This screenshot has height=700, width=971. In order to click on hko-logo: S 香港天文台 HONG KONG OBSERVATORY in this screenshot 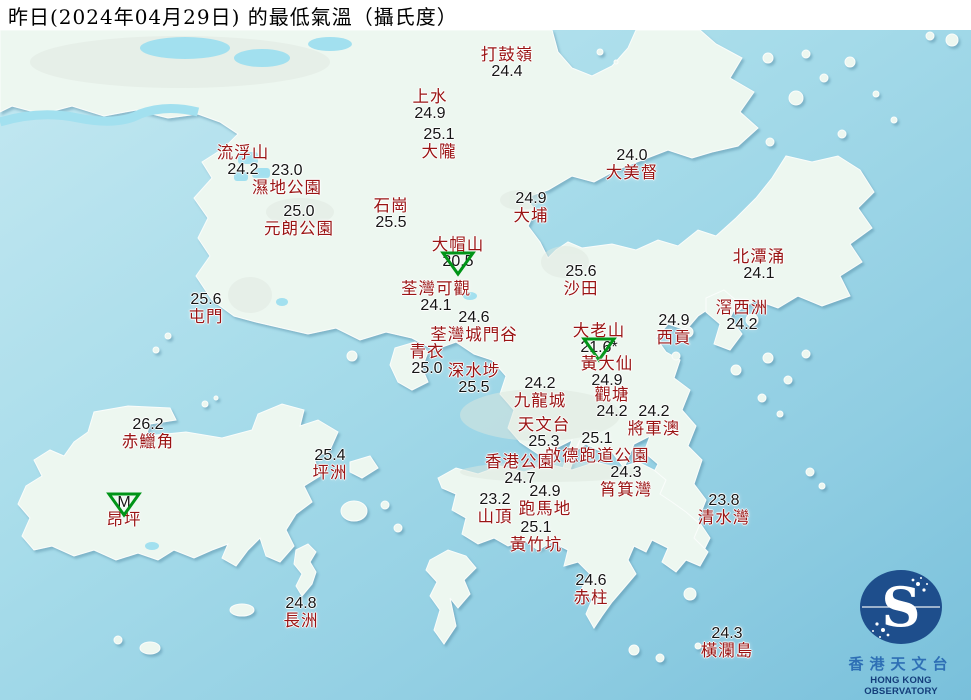, I will do `click(901, 633)`.